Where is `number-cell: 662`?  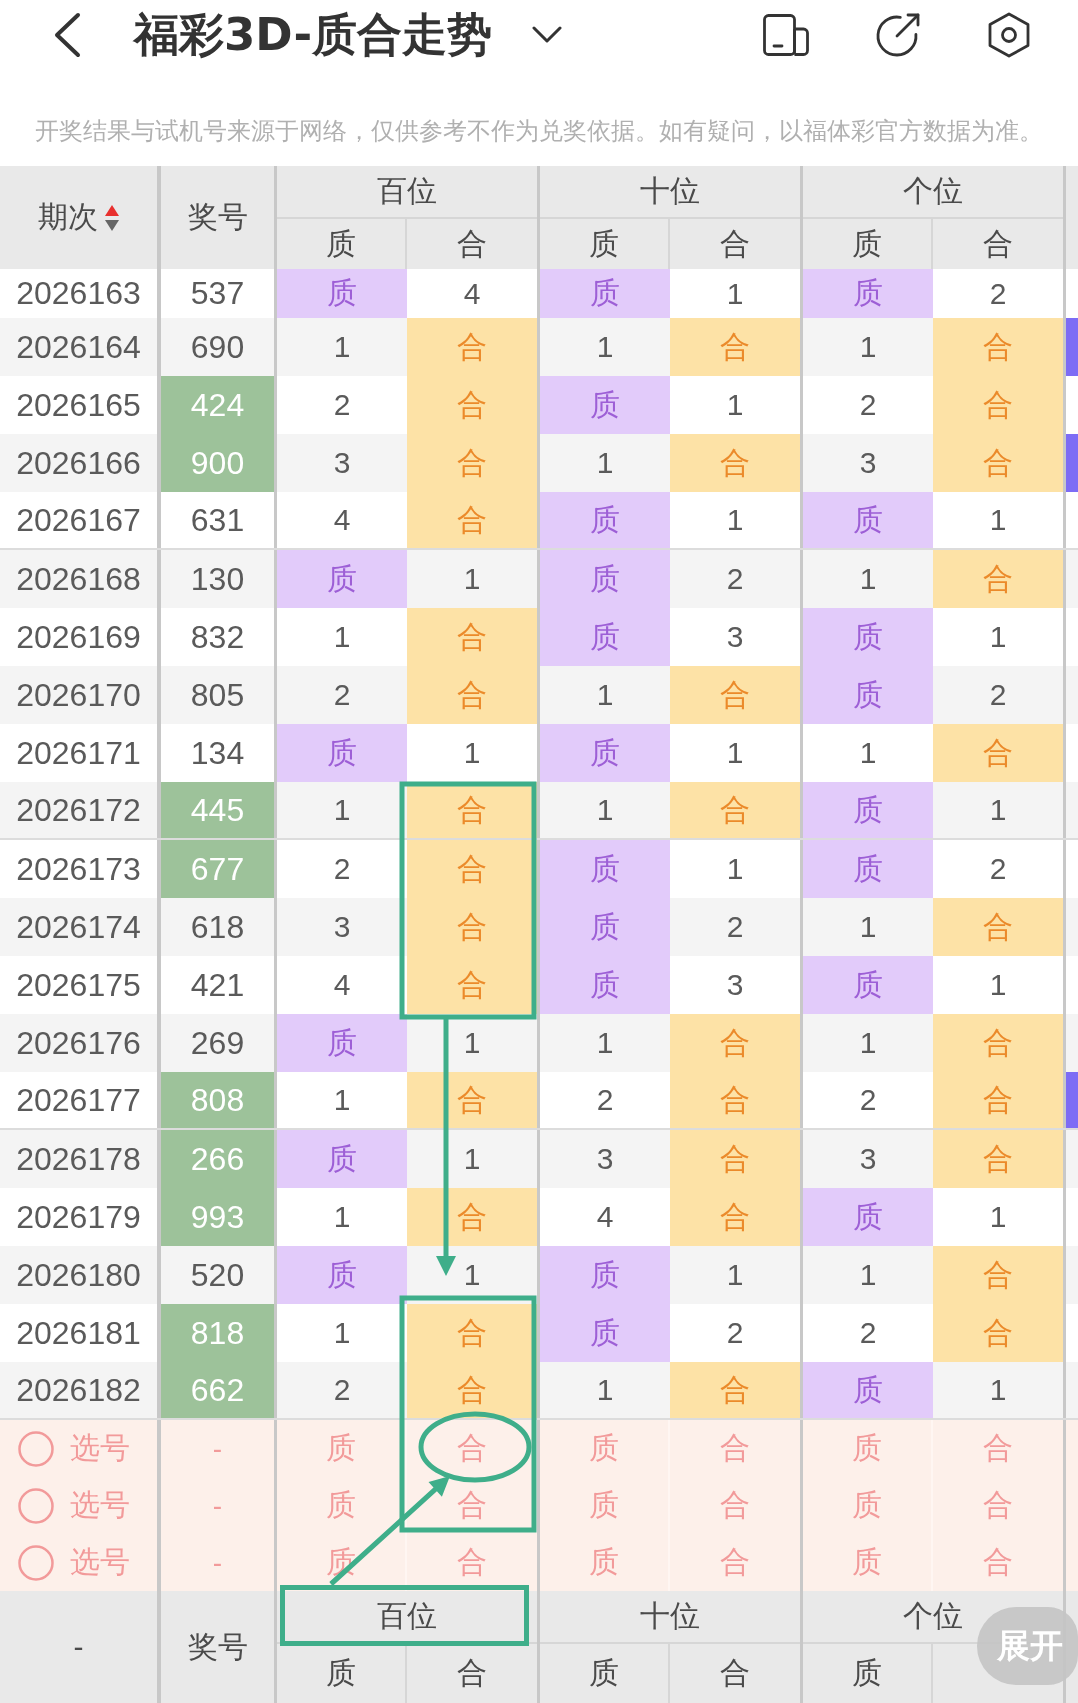
number-cell: 662 is located at coordinates (219, 1390).